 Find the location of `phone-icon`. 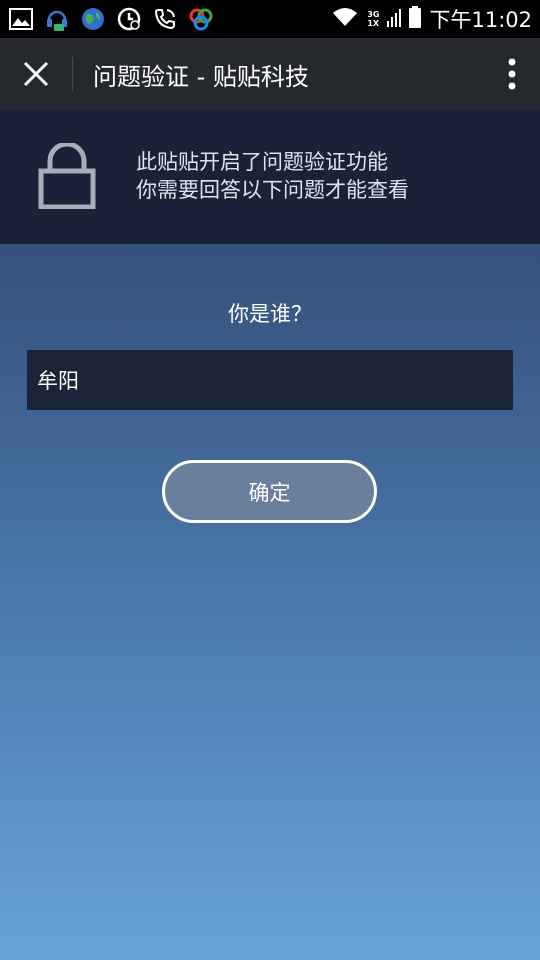

phone-icon is located at coordinates (165, 19).